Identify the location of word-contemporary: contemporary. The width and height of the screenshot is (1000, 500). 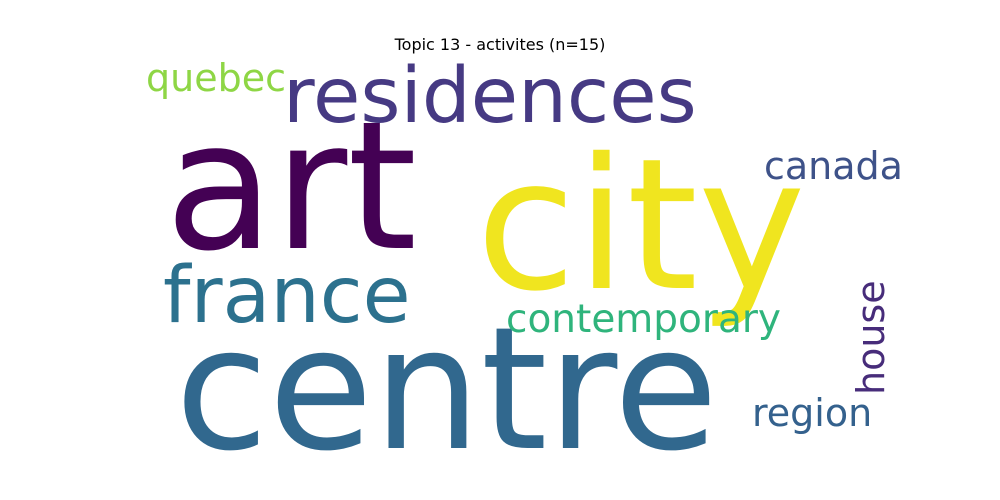
(643, 319).